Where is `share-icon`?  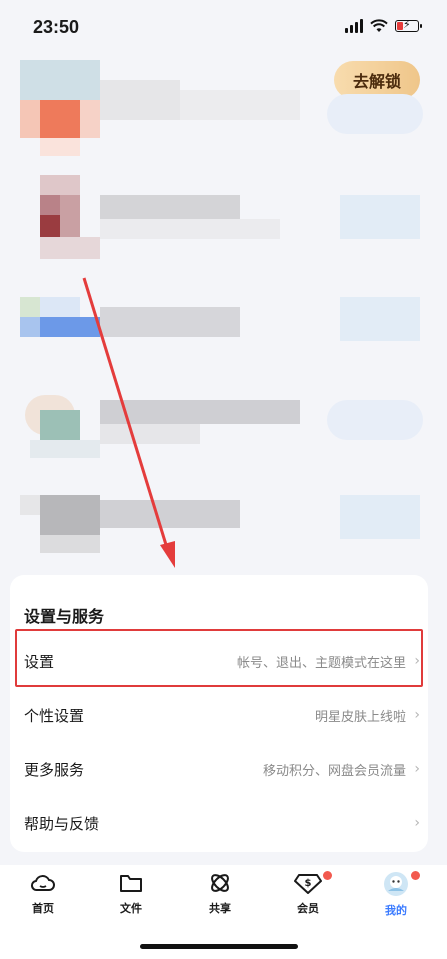
share-icon is located at coordinates (220, 883).